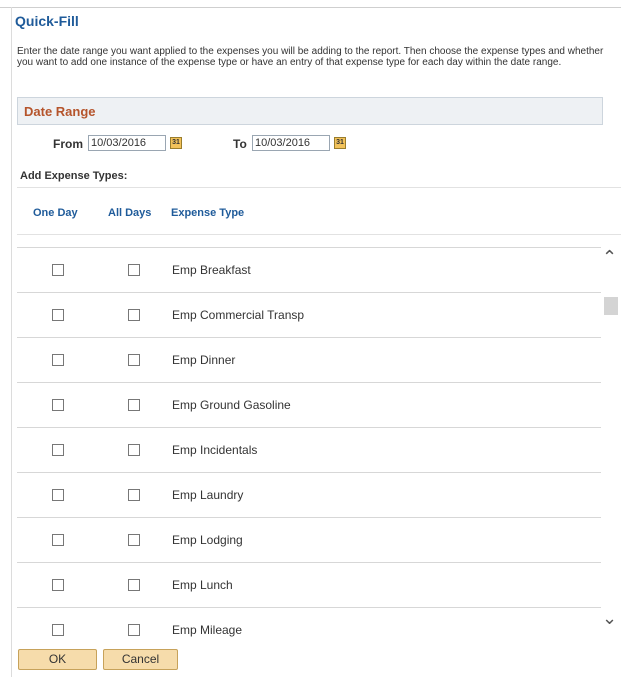  What do you see at coordinates (240, 144) in the screenshot?
I see `to-label: To` at bounding box center [240, 144].